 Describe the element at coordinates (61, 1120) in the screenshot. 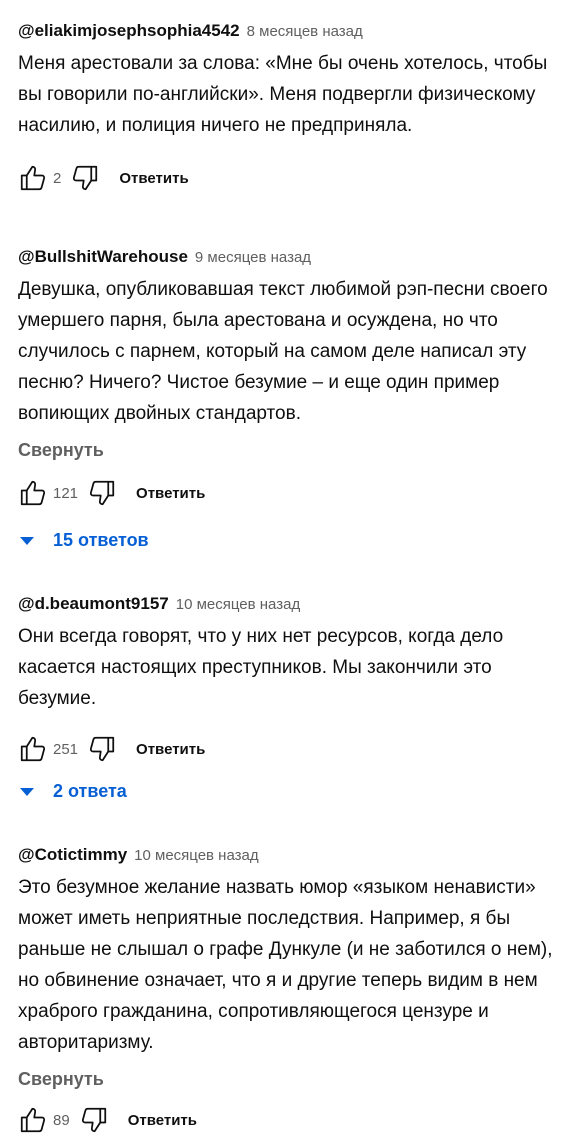

I see `like-count: 89` at that location.